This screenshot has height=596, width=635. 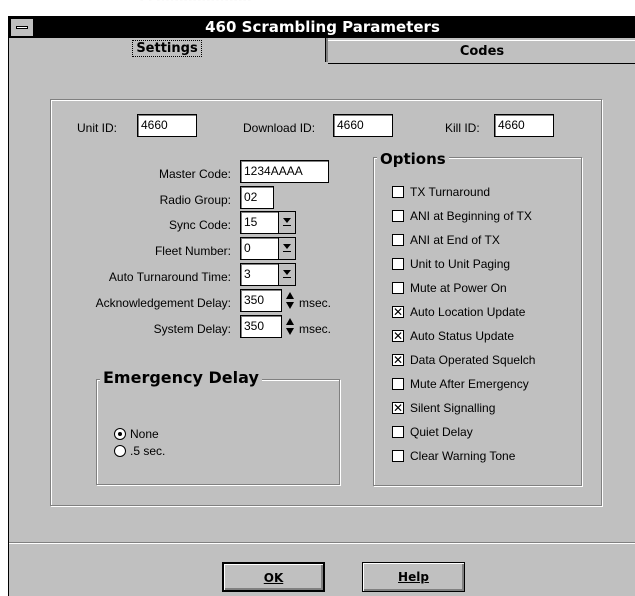 I want to click on master-code-field: 1234AAAA, so click(x=284, y=171).